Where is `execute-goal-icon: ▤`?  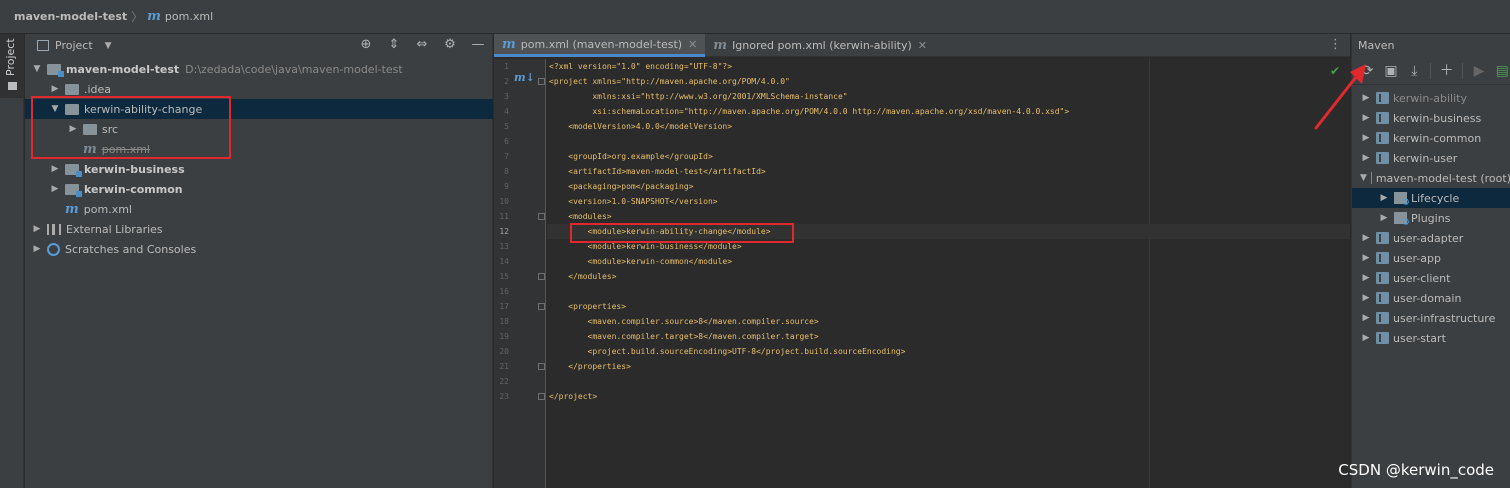 execute-goal-icon: ▤ is located at coordinates (1502, 71).